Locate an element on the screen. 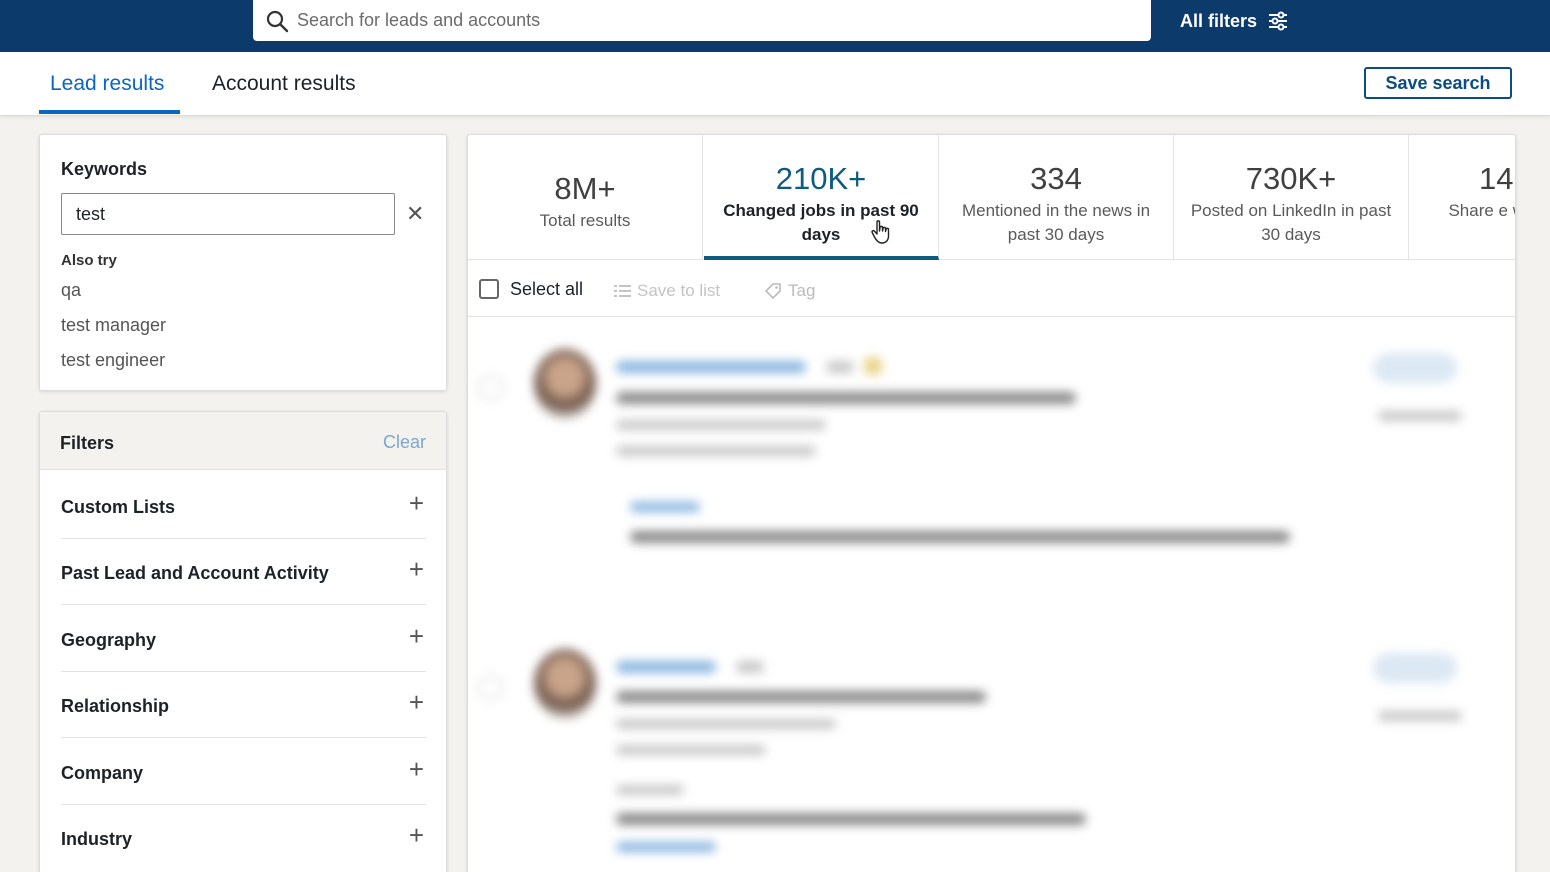  all-filters-label: All filters is located at coordinates (1219, 20).